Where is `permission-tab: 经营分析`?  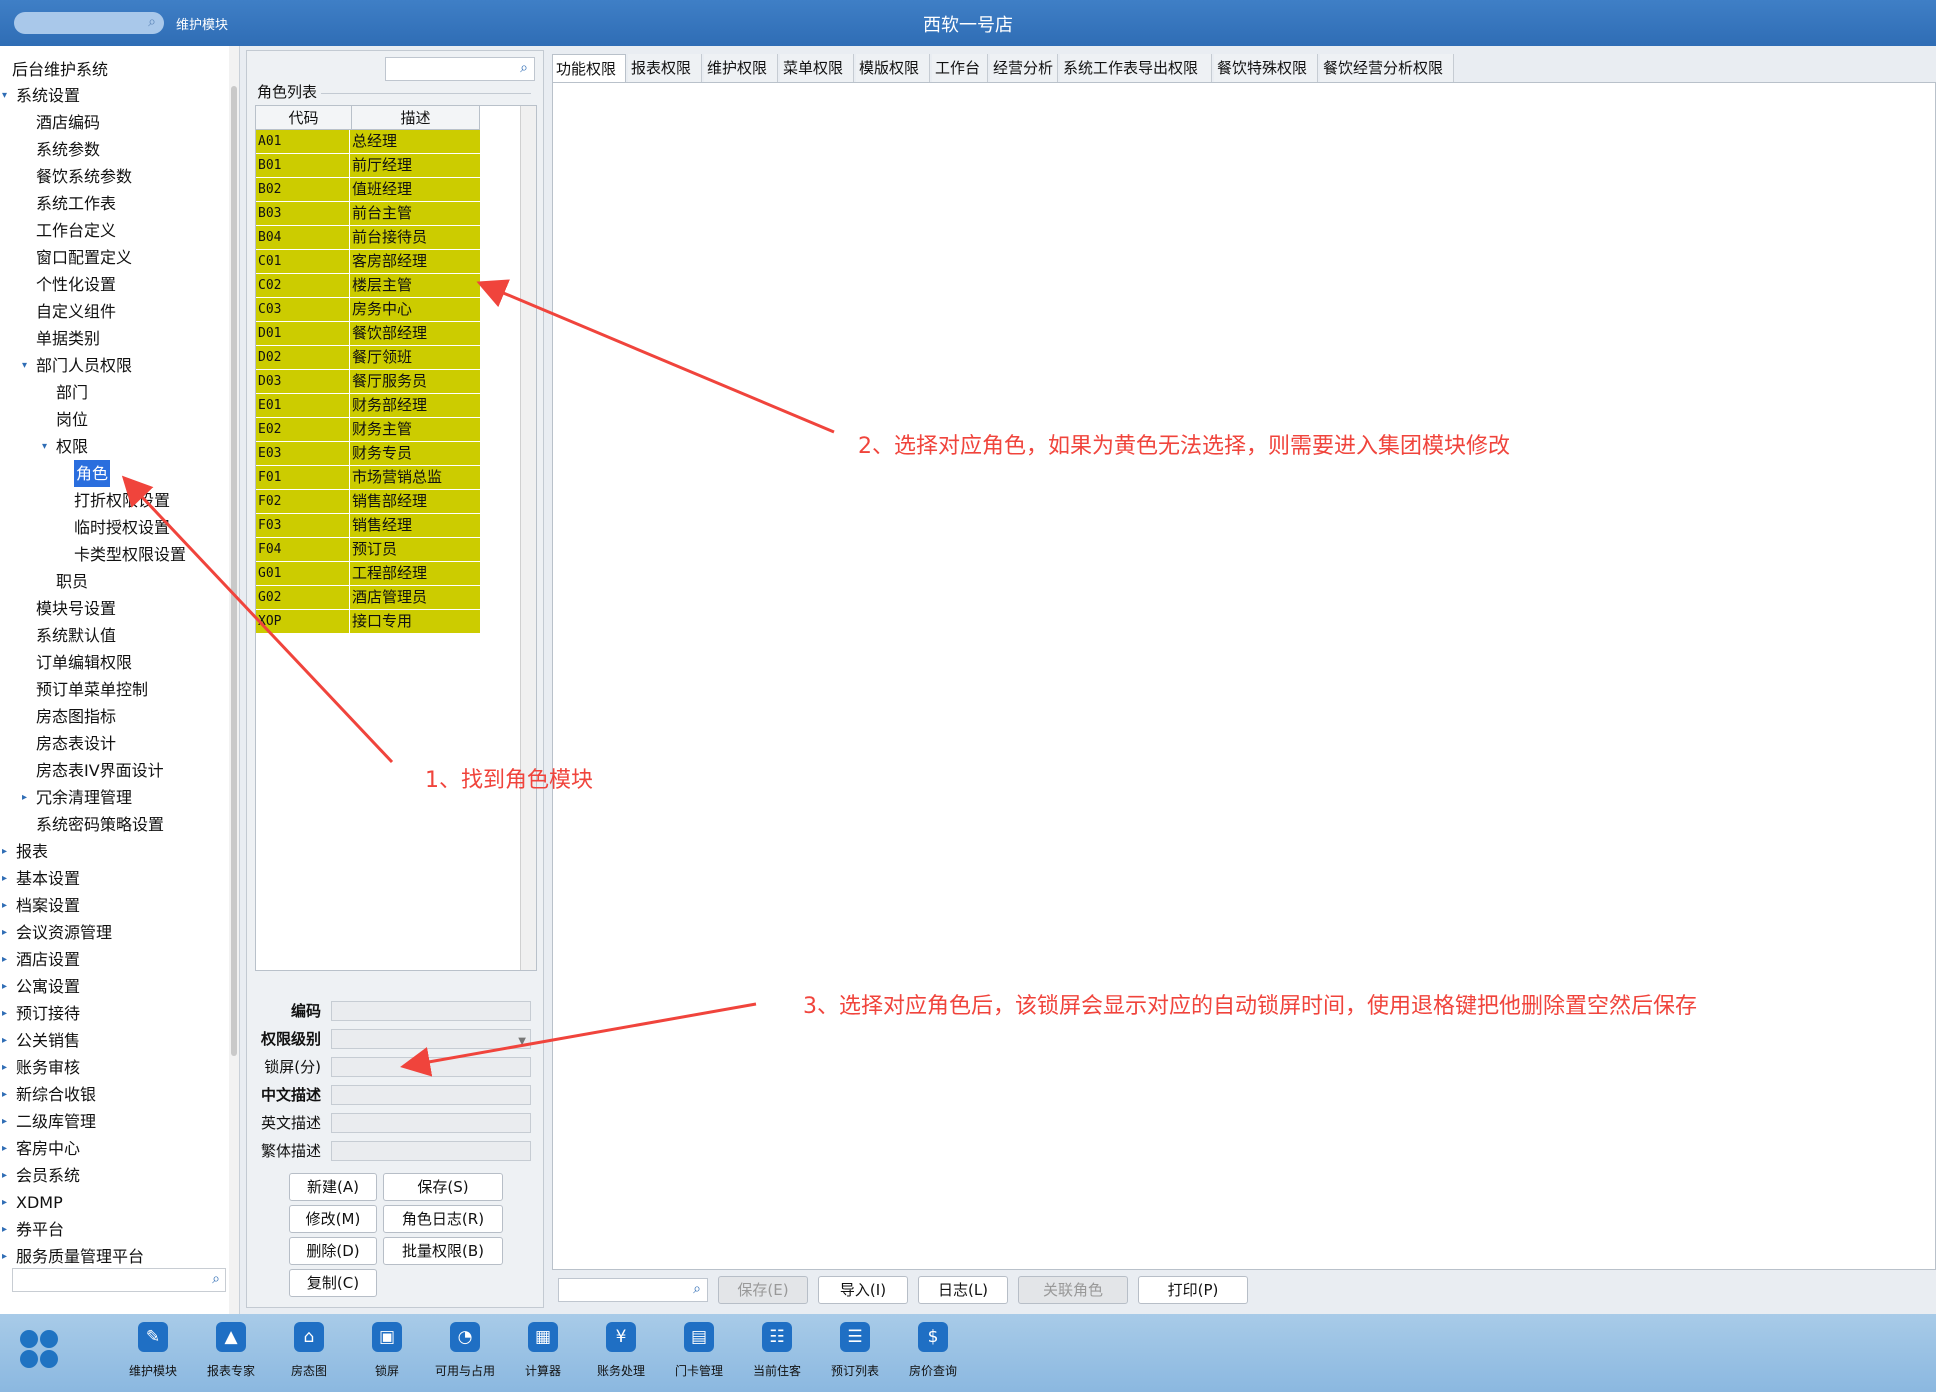
permission-tab: 经营分析 is located at coordinates (1024, 68).